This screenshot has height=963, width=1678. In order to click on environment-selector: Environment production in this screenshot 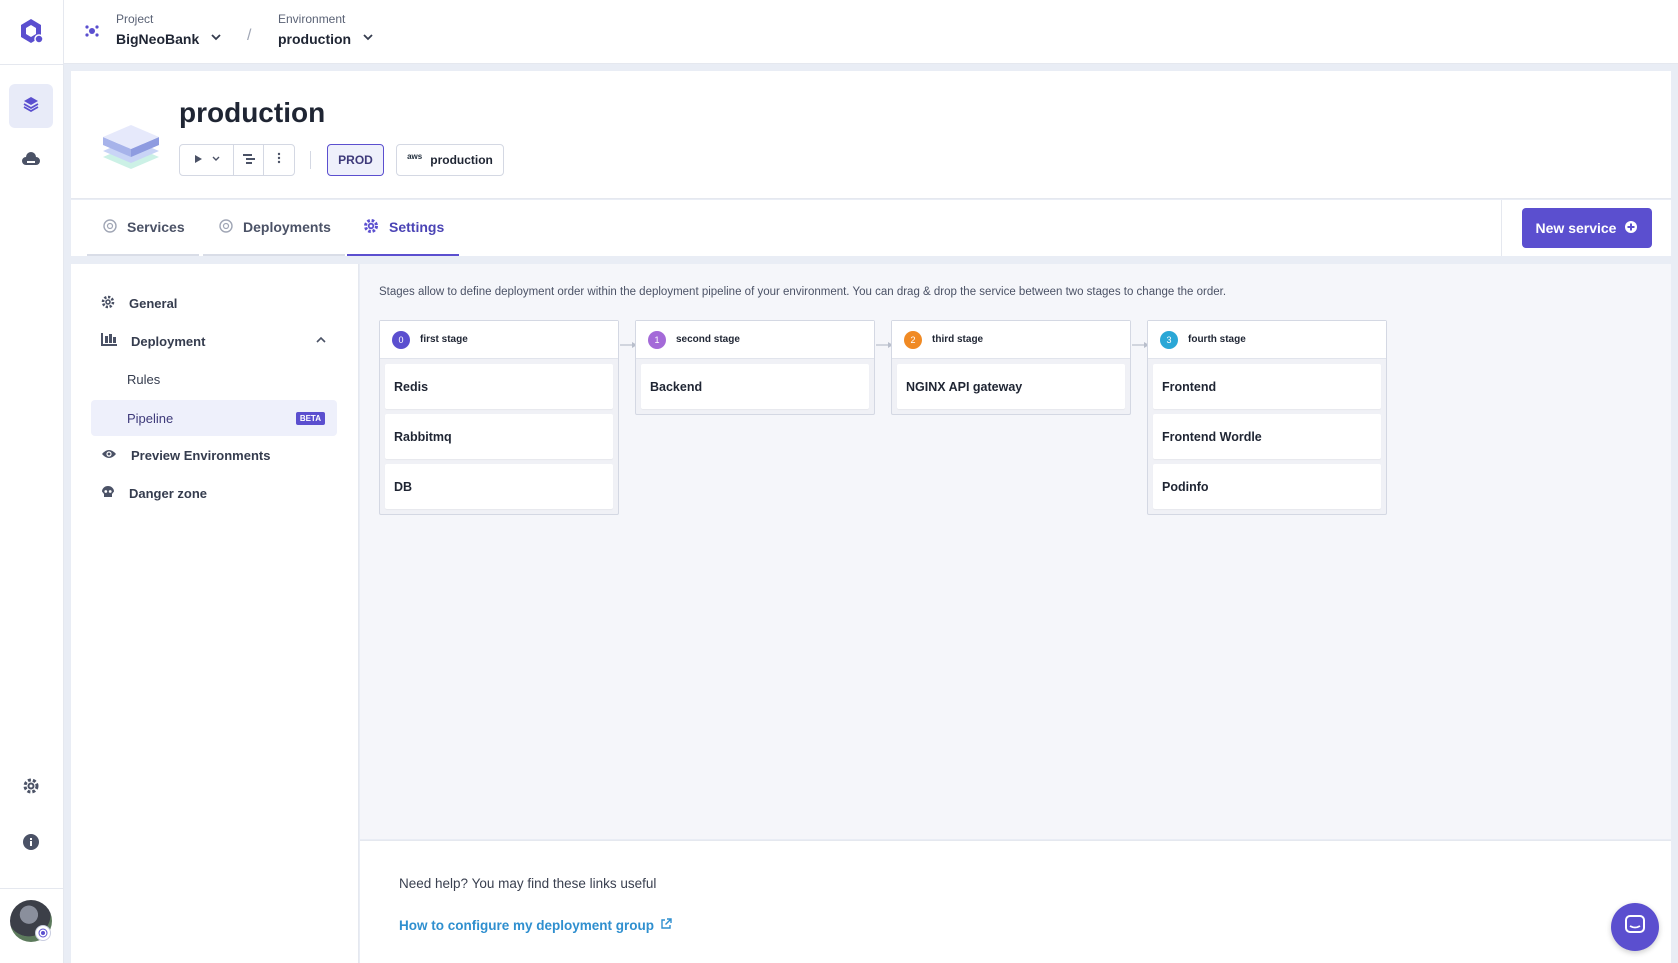, I will do `click(326, 29)`.